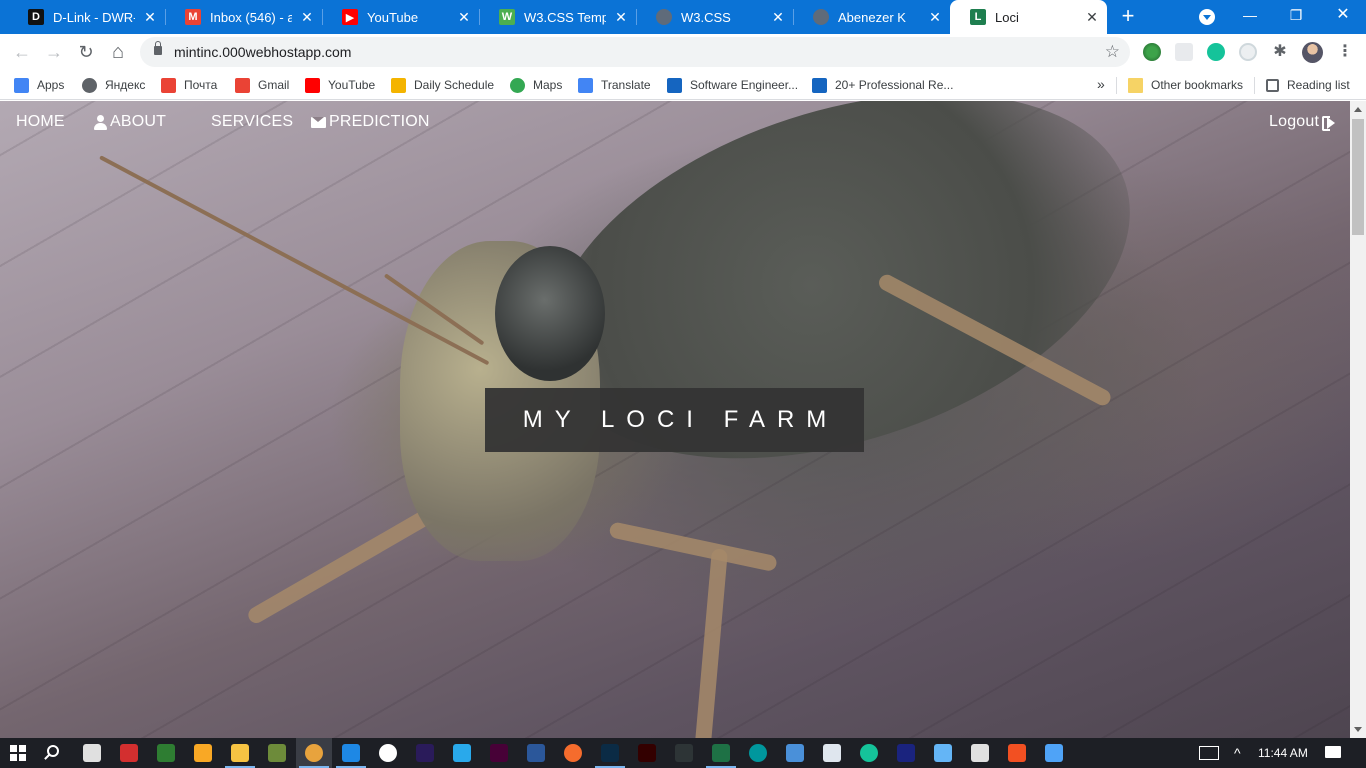 The width and height of the screenshot is (1366, 768). Describe the element at coordinates (351, 753) in the screenshot. I see `vscode-icon` at that location.